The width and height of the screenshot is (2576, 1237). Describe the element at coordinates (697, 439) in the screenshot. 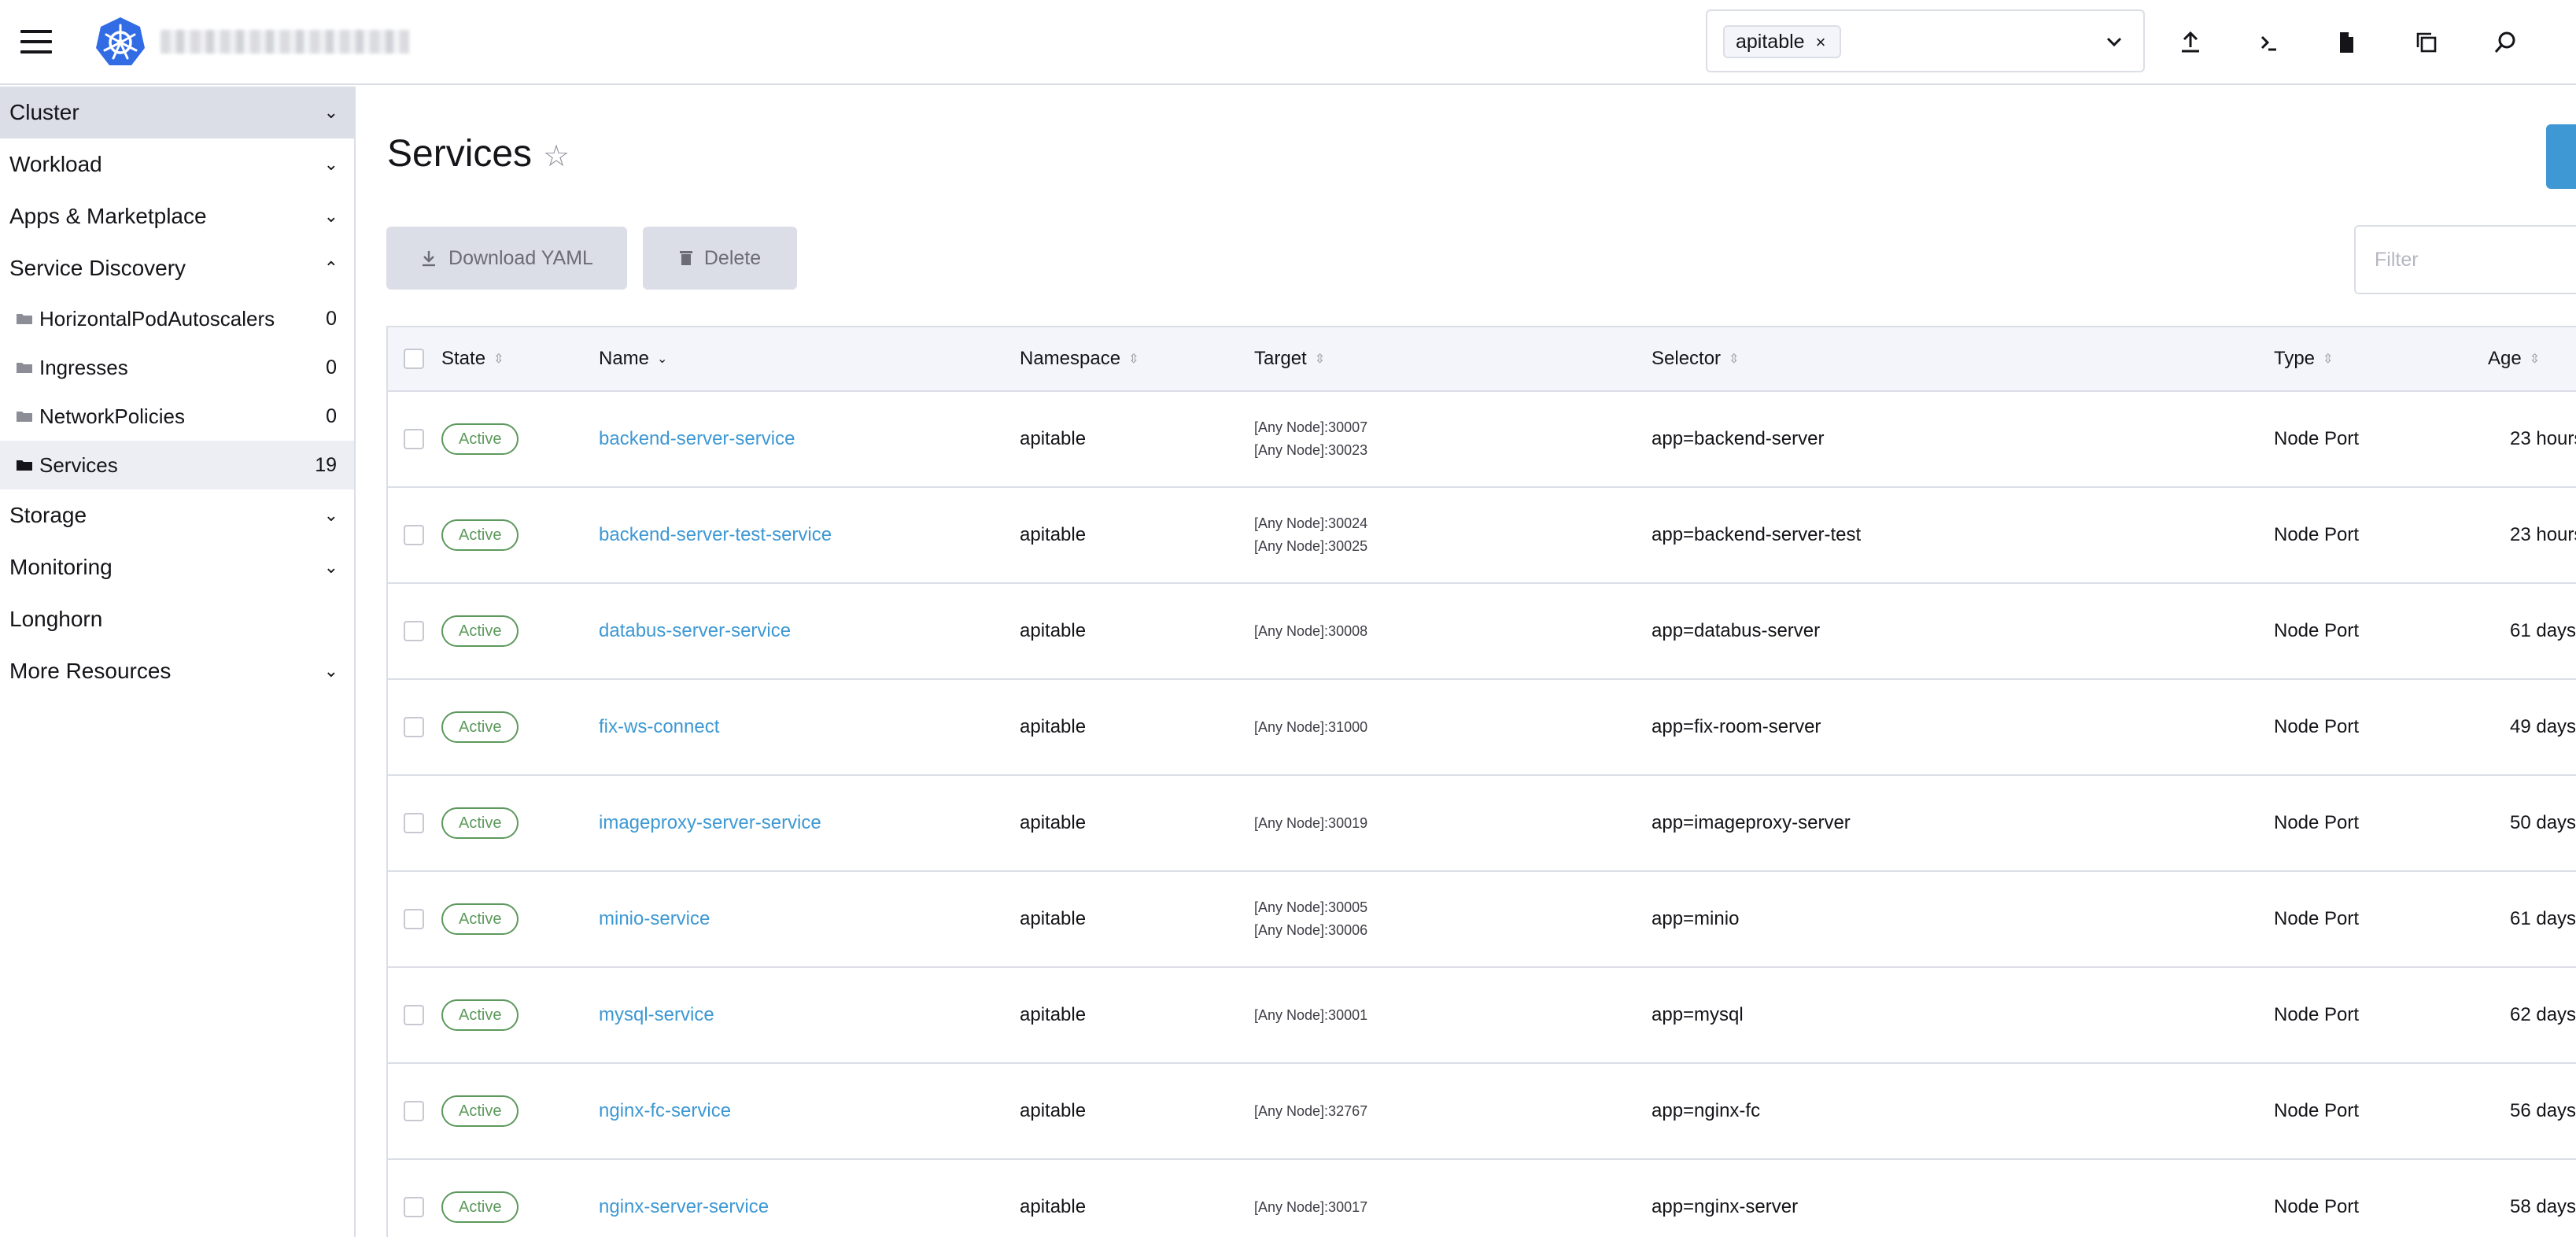

I see `service-name-link: backend-server-service` at that location.